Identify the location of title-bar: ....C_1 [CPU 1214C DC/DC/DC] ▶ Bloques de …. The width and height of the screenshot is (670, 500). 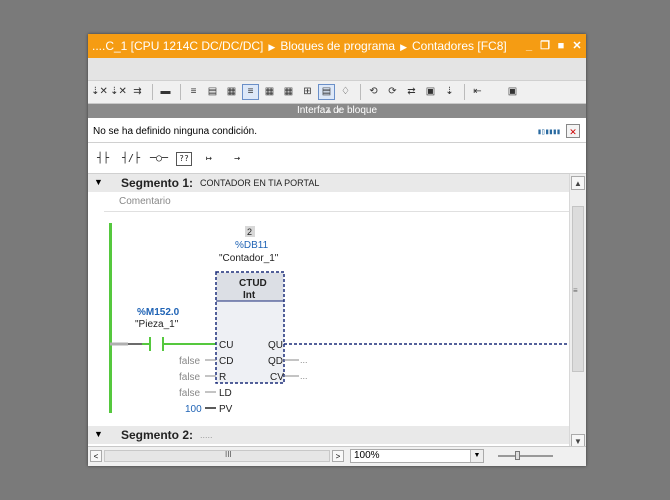
(337, 46).